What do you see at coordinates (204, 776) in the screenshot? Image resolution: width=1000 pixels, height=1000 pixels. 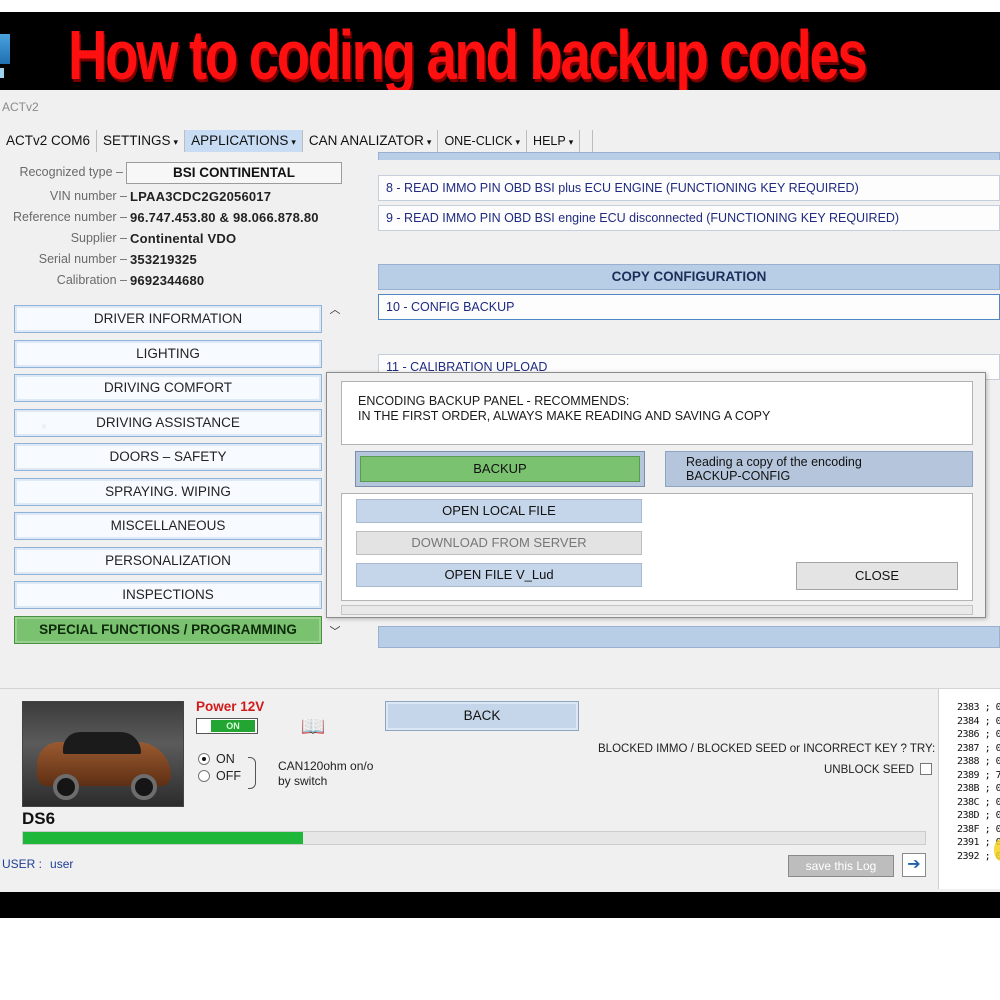 I see `radio-off` at bounding box center [204, 776].